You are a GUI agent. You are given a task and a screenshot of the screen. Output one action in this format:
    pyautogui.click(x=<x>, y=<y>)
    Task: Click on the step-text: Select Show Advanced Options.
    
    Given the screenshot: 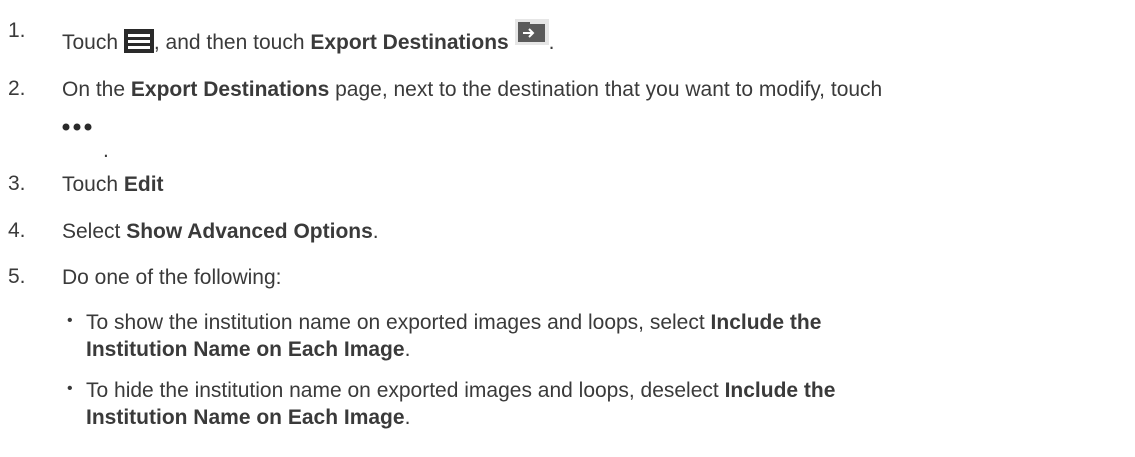 What is the action you would take?
    pyautogui.click(x=220, y=231)
    